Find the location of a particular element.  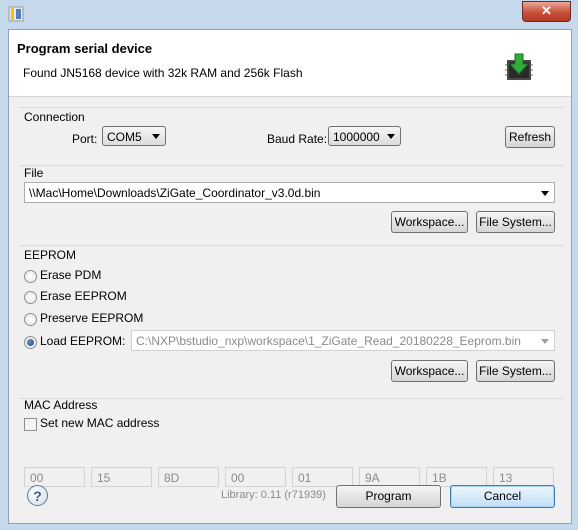

port-select: COM5 is located at coordinates (134, 136).